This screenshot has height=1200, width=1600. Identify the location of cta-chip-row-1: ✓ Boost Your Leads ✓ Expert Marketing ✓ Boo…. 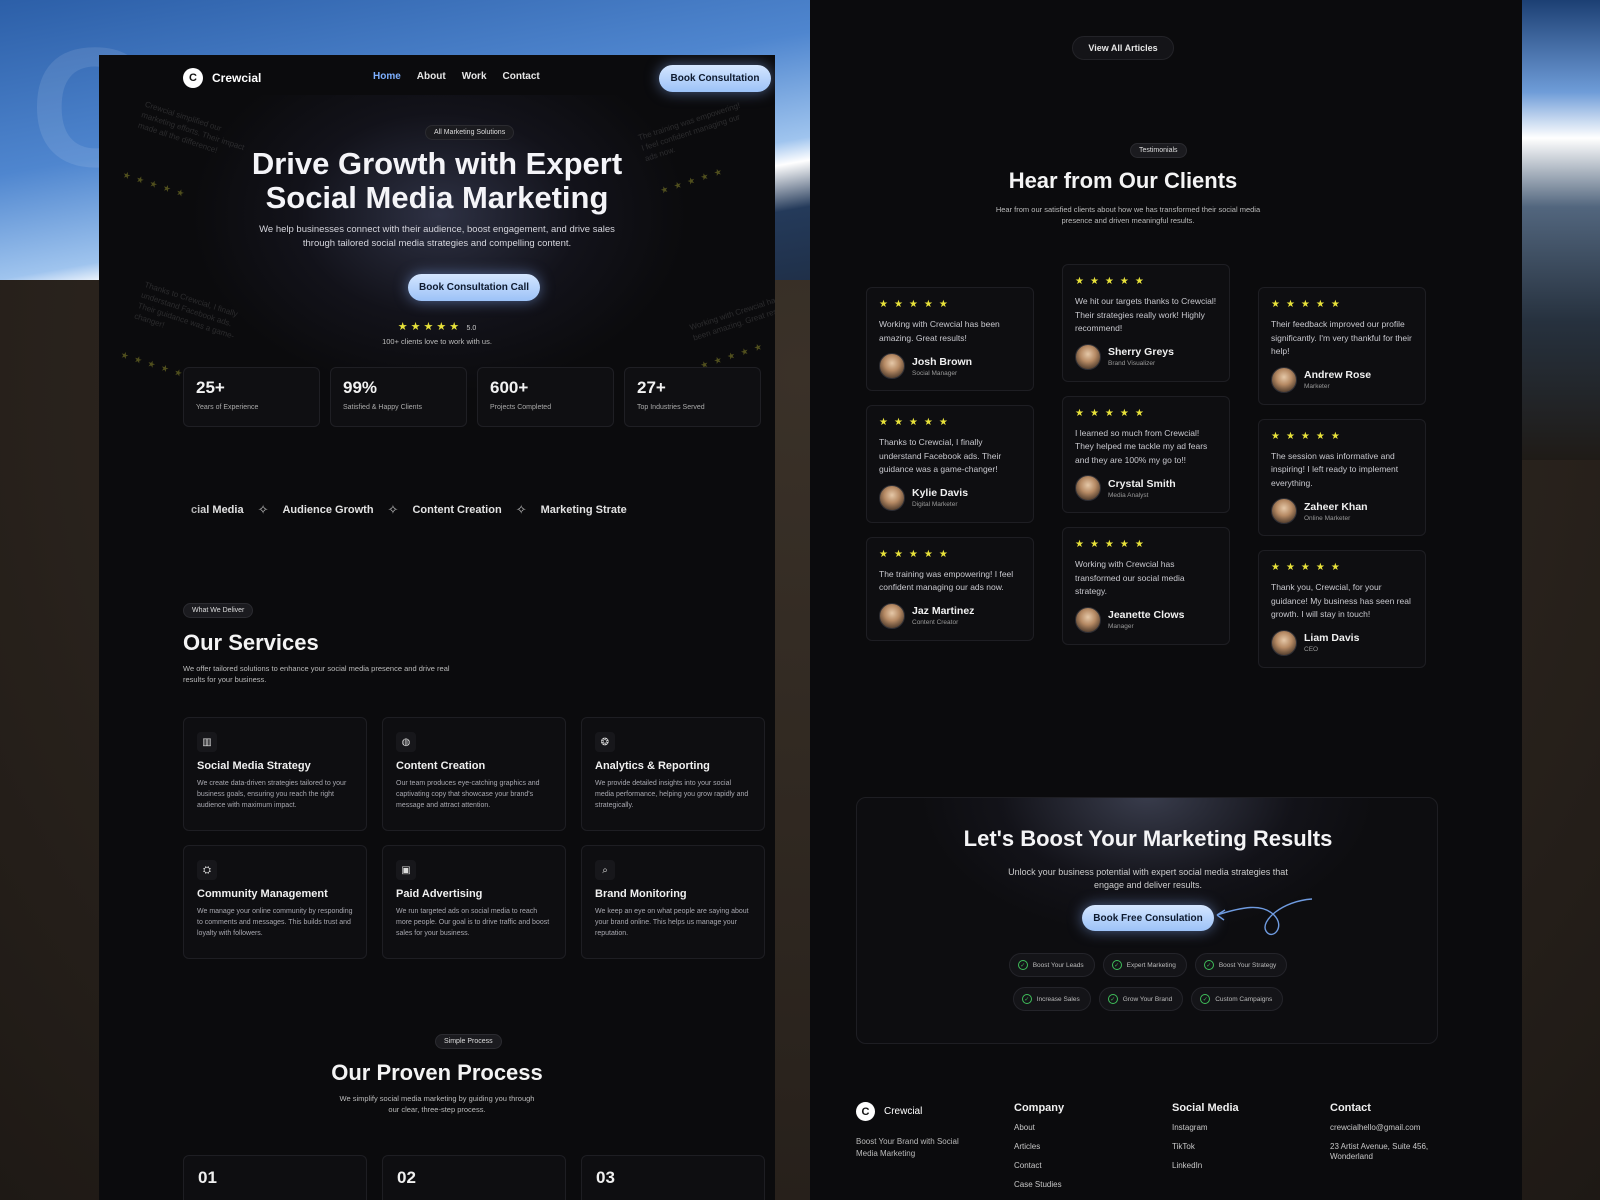
(1147, 965).